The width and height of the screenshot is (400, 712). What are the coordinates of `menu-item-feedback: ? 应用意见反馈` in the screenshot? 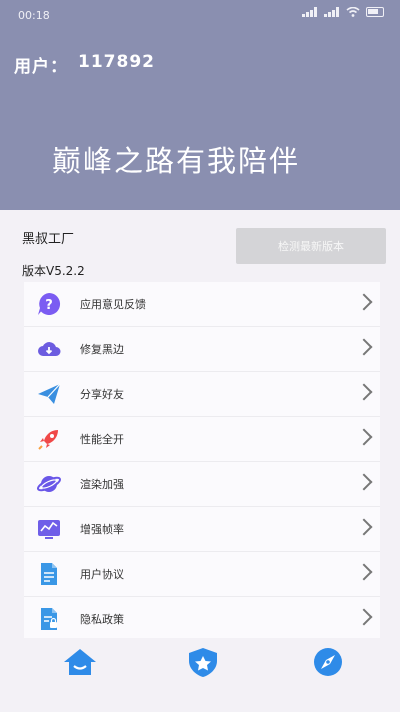 It's located at (202, 304).